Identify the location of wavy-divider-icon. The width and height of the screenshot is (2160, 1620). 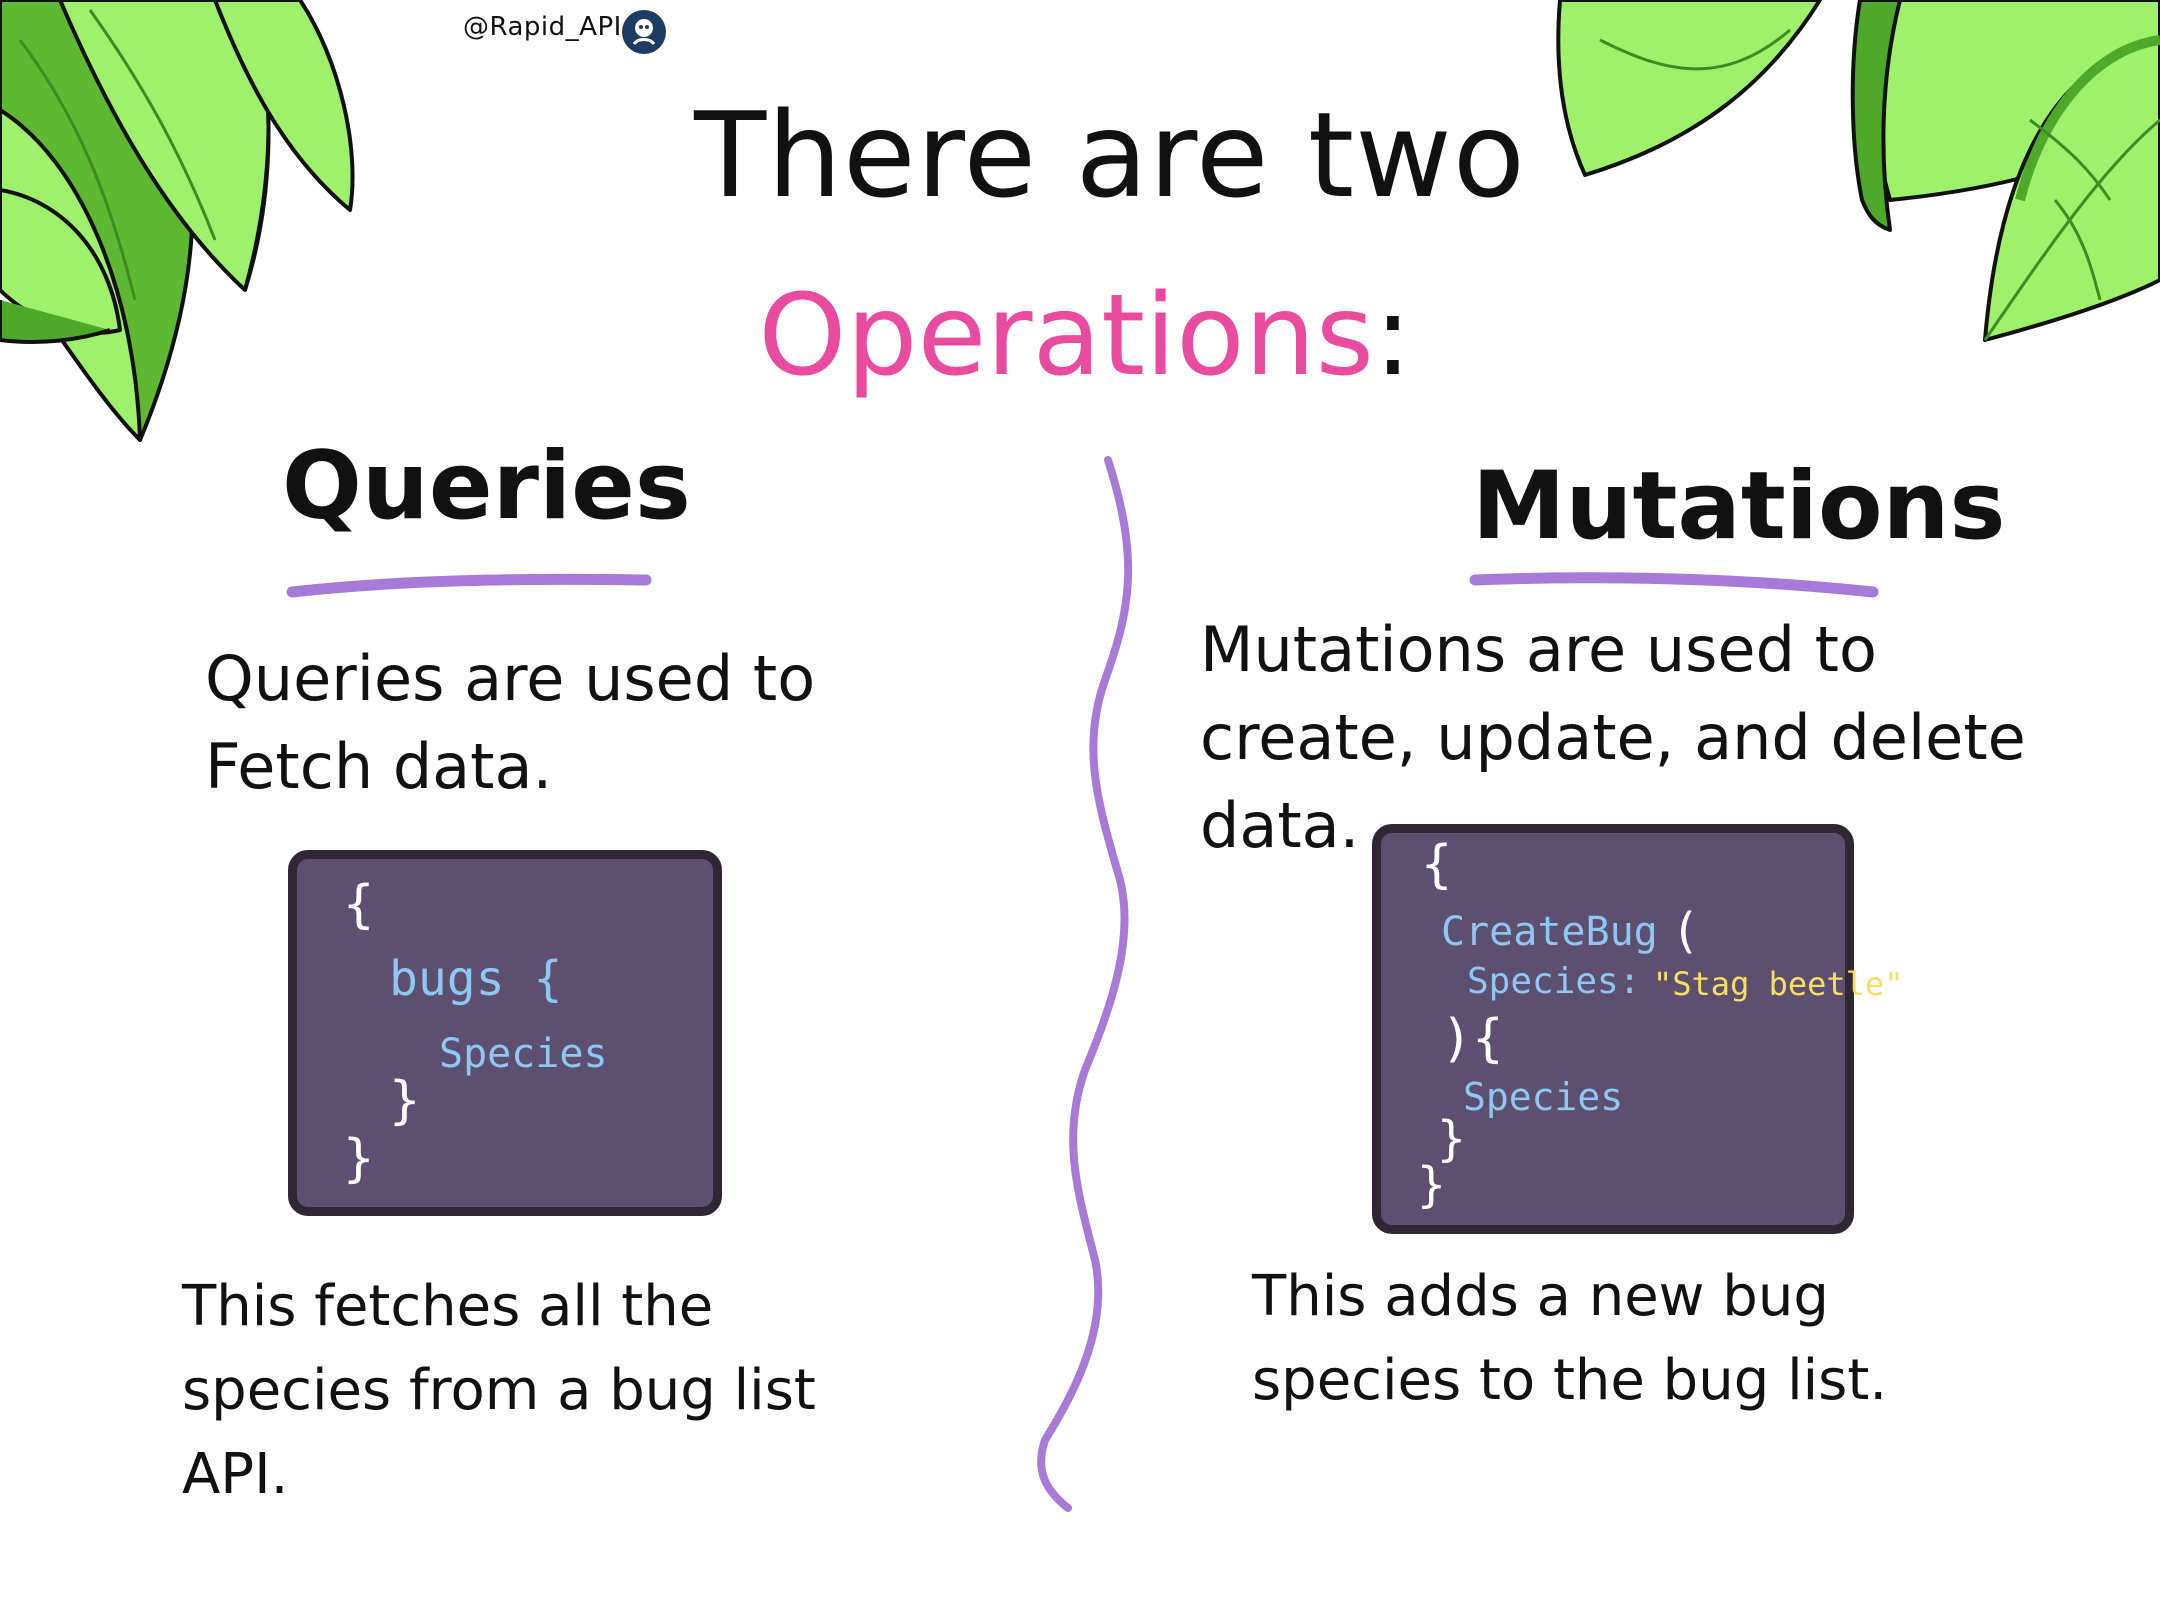
(1085, 984).